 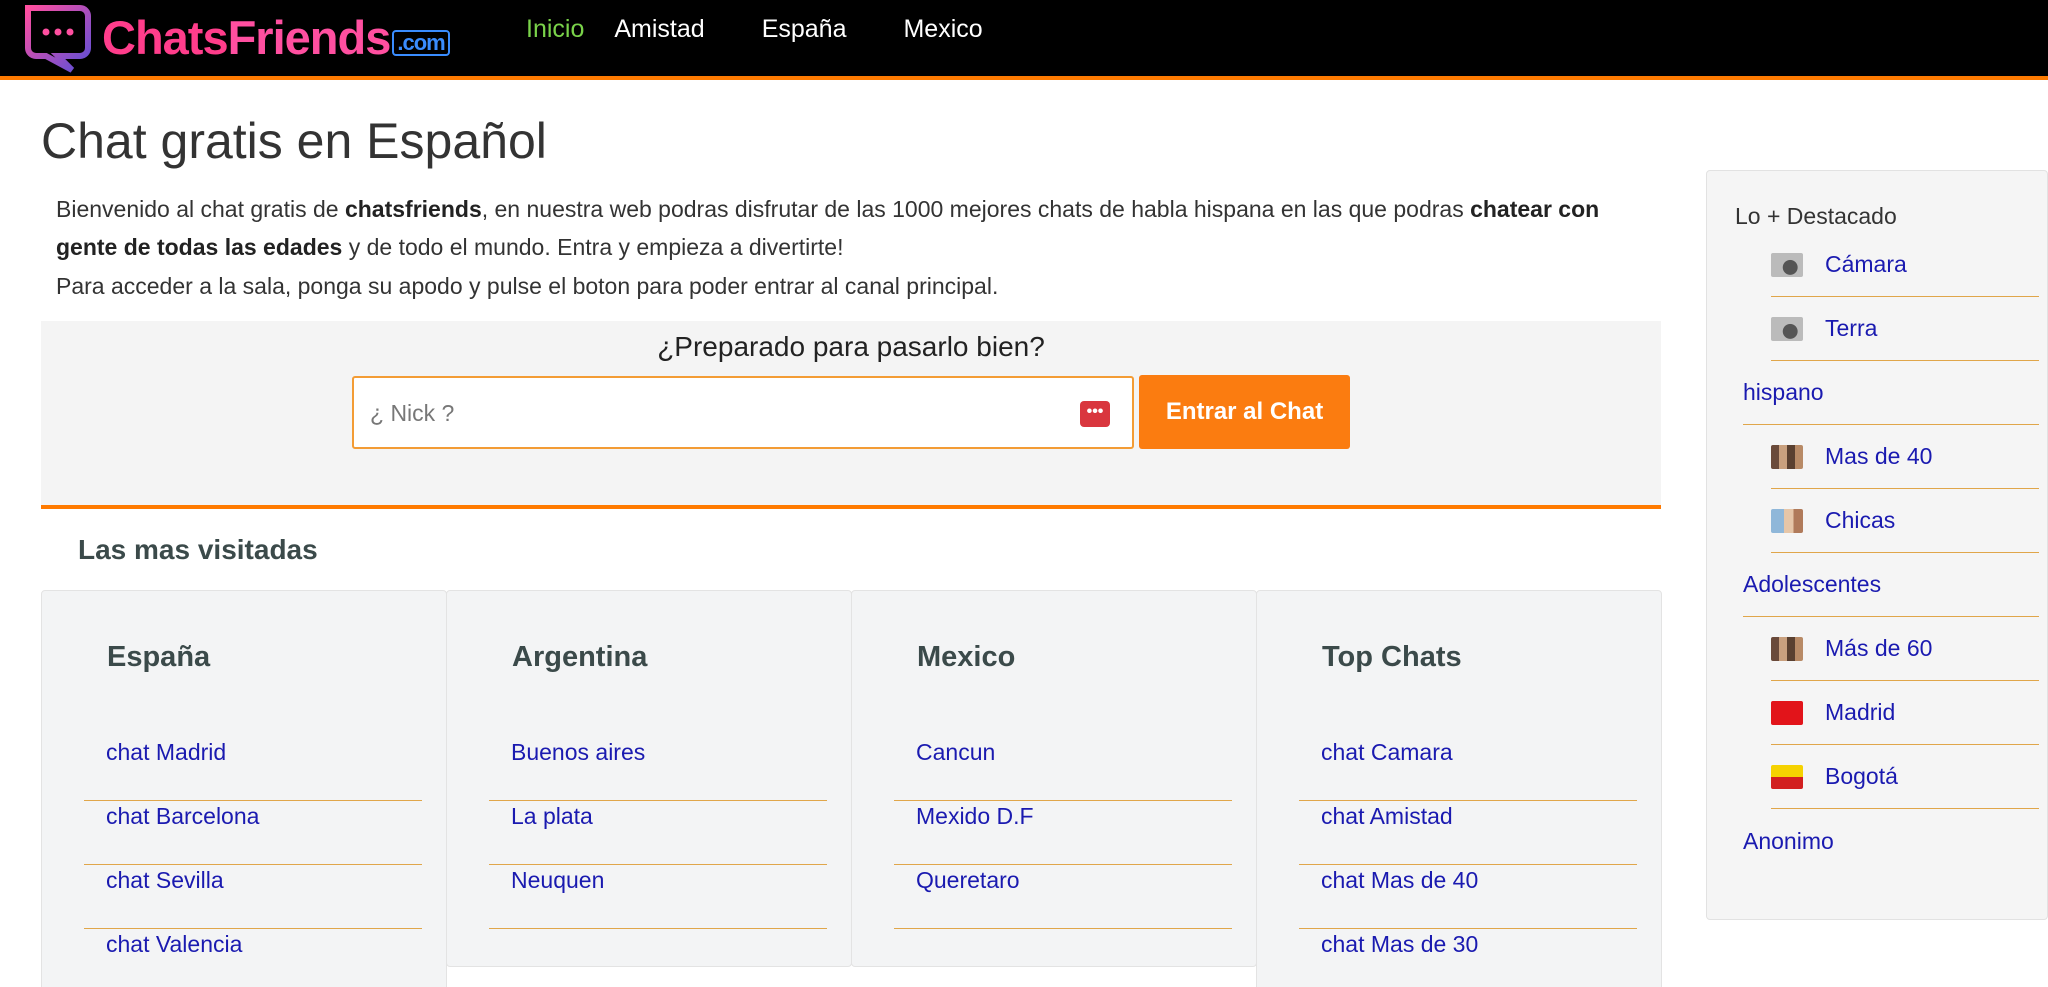 I want to click on logo-domain: .com, so click(x=421, y=42).